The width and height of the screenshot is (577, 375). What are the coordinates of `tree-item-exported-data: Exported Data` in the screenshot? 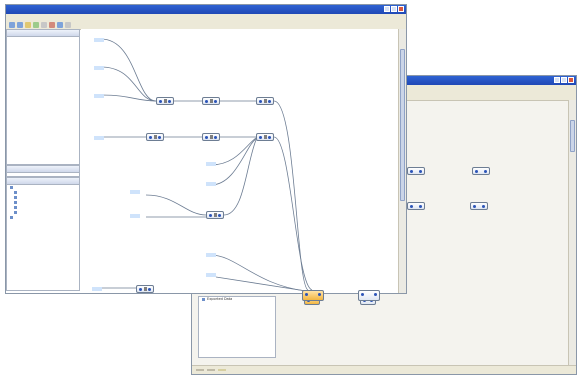 It's located at (237, 299).